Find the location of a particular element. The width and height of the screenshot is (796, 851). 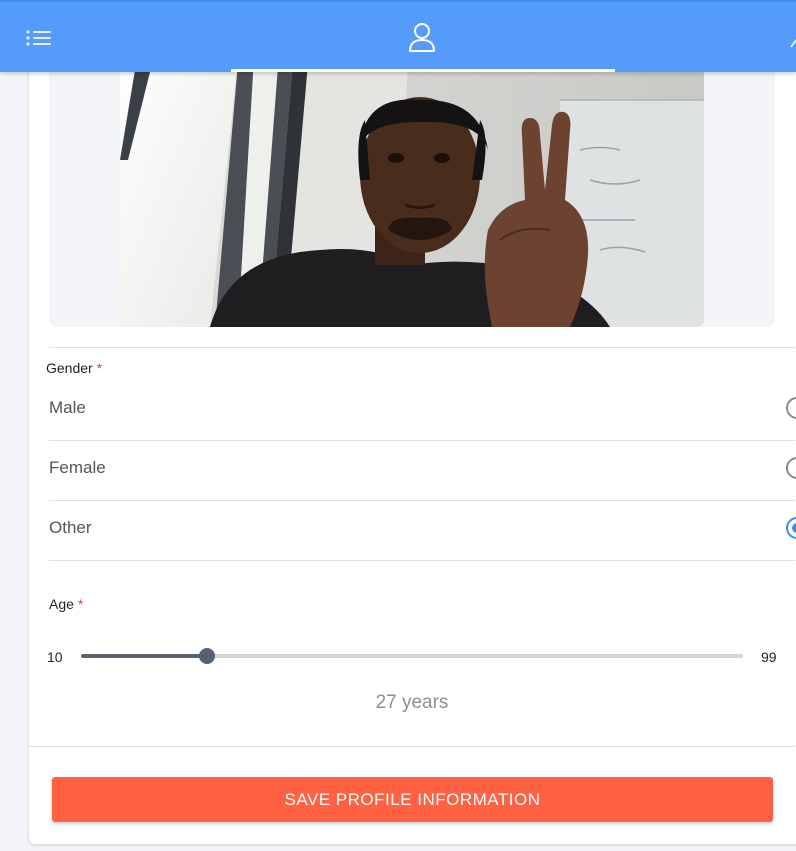

gender-option-label: Other is located at coordinates (70, 527).